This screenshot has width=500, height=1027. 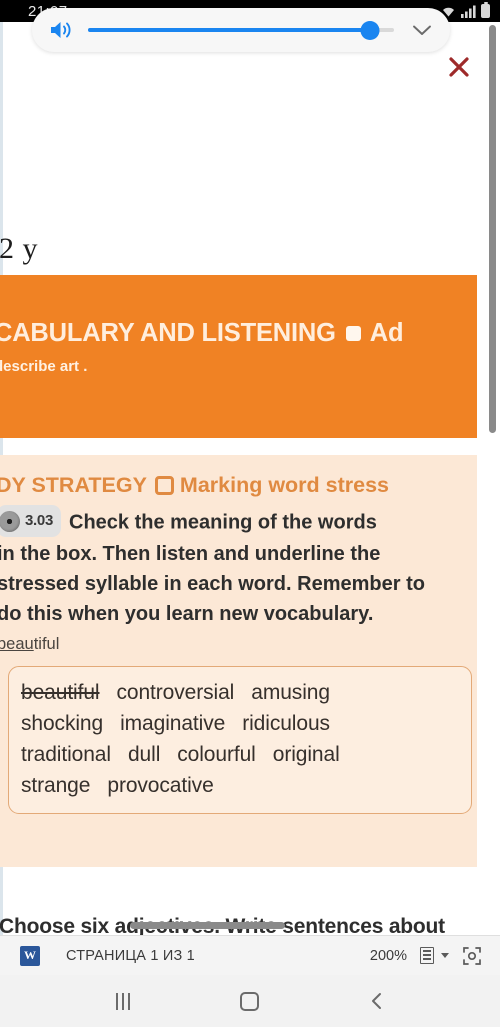 I want to click on audio-track-badge: 3.03, so click(x=30, y=521).